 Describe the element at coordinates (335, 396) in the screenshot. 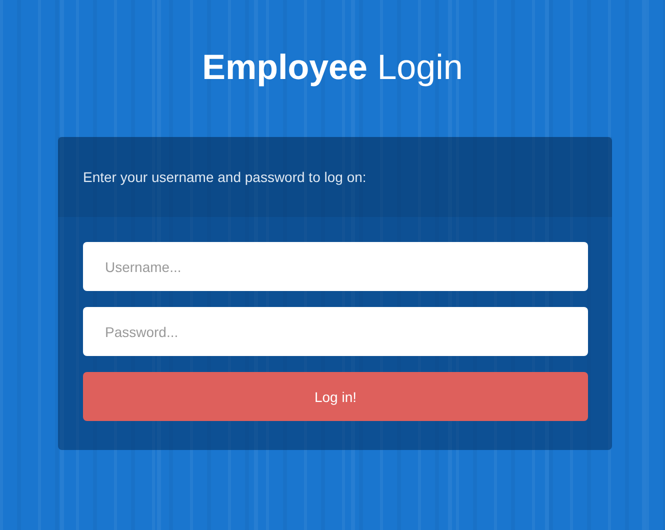

I see `login-button: Log in!` at that location.